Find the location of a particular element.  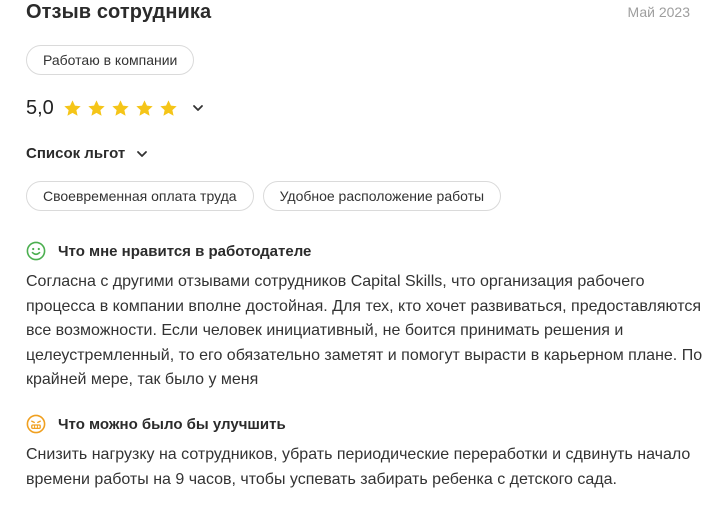

smile-face-icon is located at coordinates (36, 251).